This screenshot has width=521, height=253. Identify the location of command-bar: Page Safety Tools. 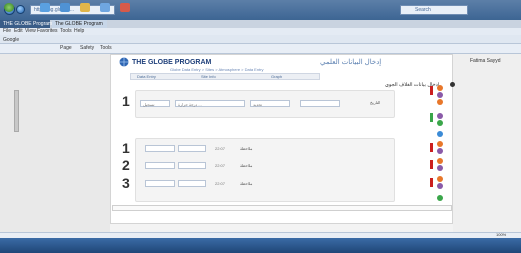
(260, 49).